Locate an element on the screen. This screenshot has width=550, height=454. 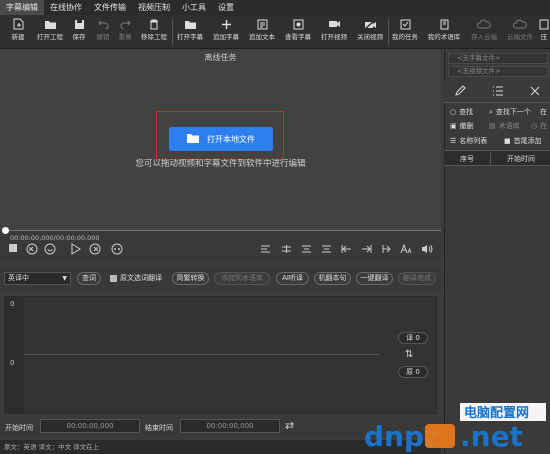
glossary-icon is located at coordinates (444, 24).